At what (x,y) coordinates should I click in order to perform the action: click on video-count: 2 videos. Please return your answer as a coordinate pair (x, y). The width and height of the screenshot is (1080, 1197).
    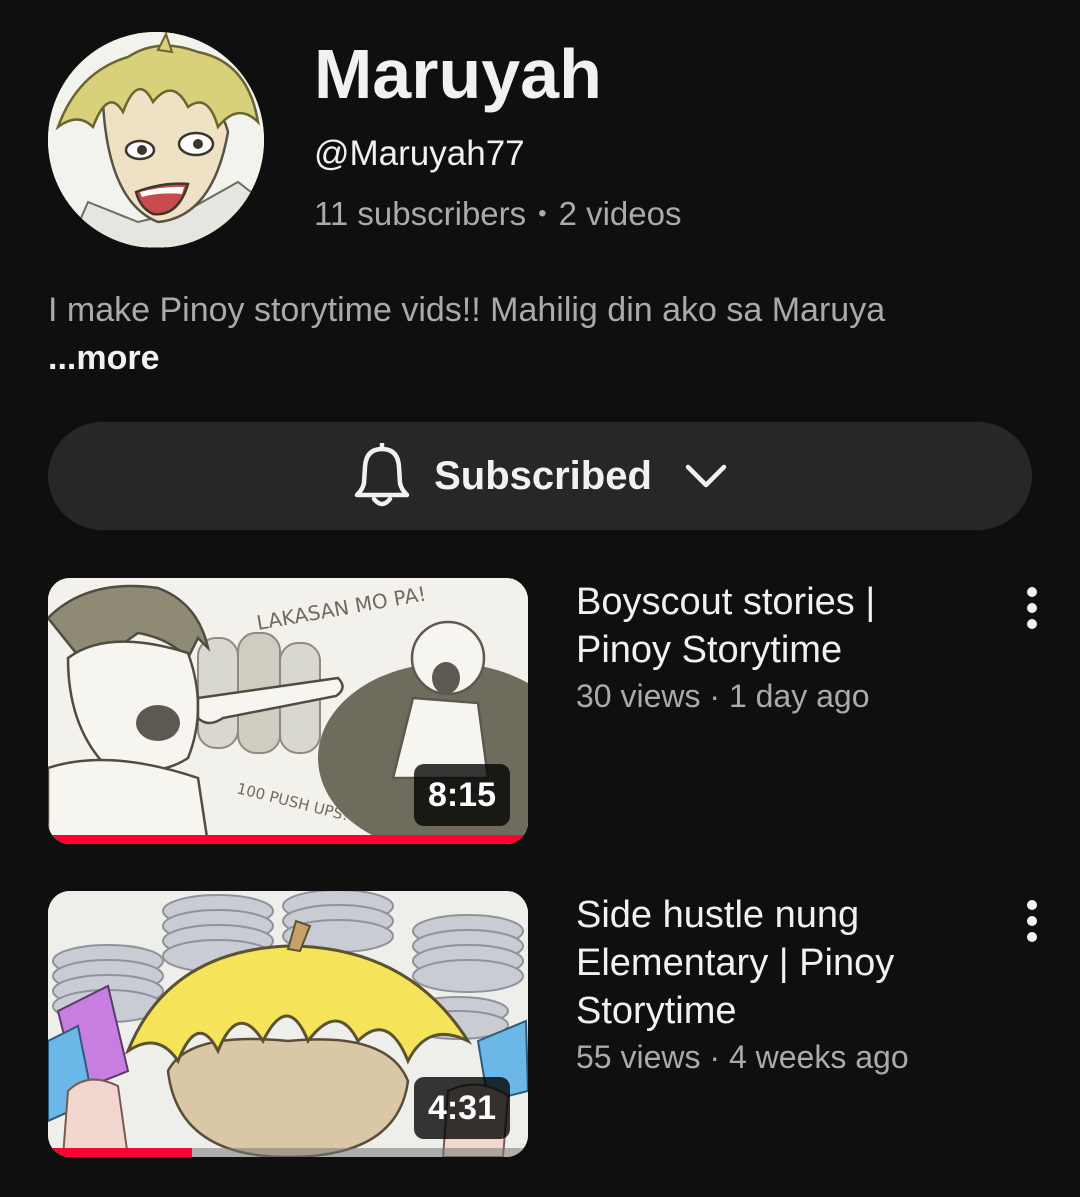
    Looking at the image, I should click on (620, 213).